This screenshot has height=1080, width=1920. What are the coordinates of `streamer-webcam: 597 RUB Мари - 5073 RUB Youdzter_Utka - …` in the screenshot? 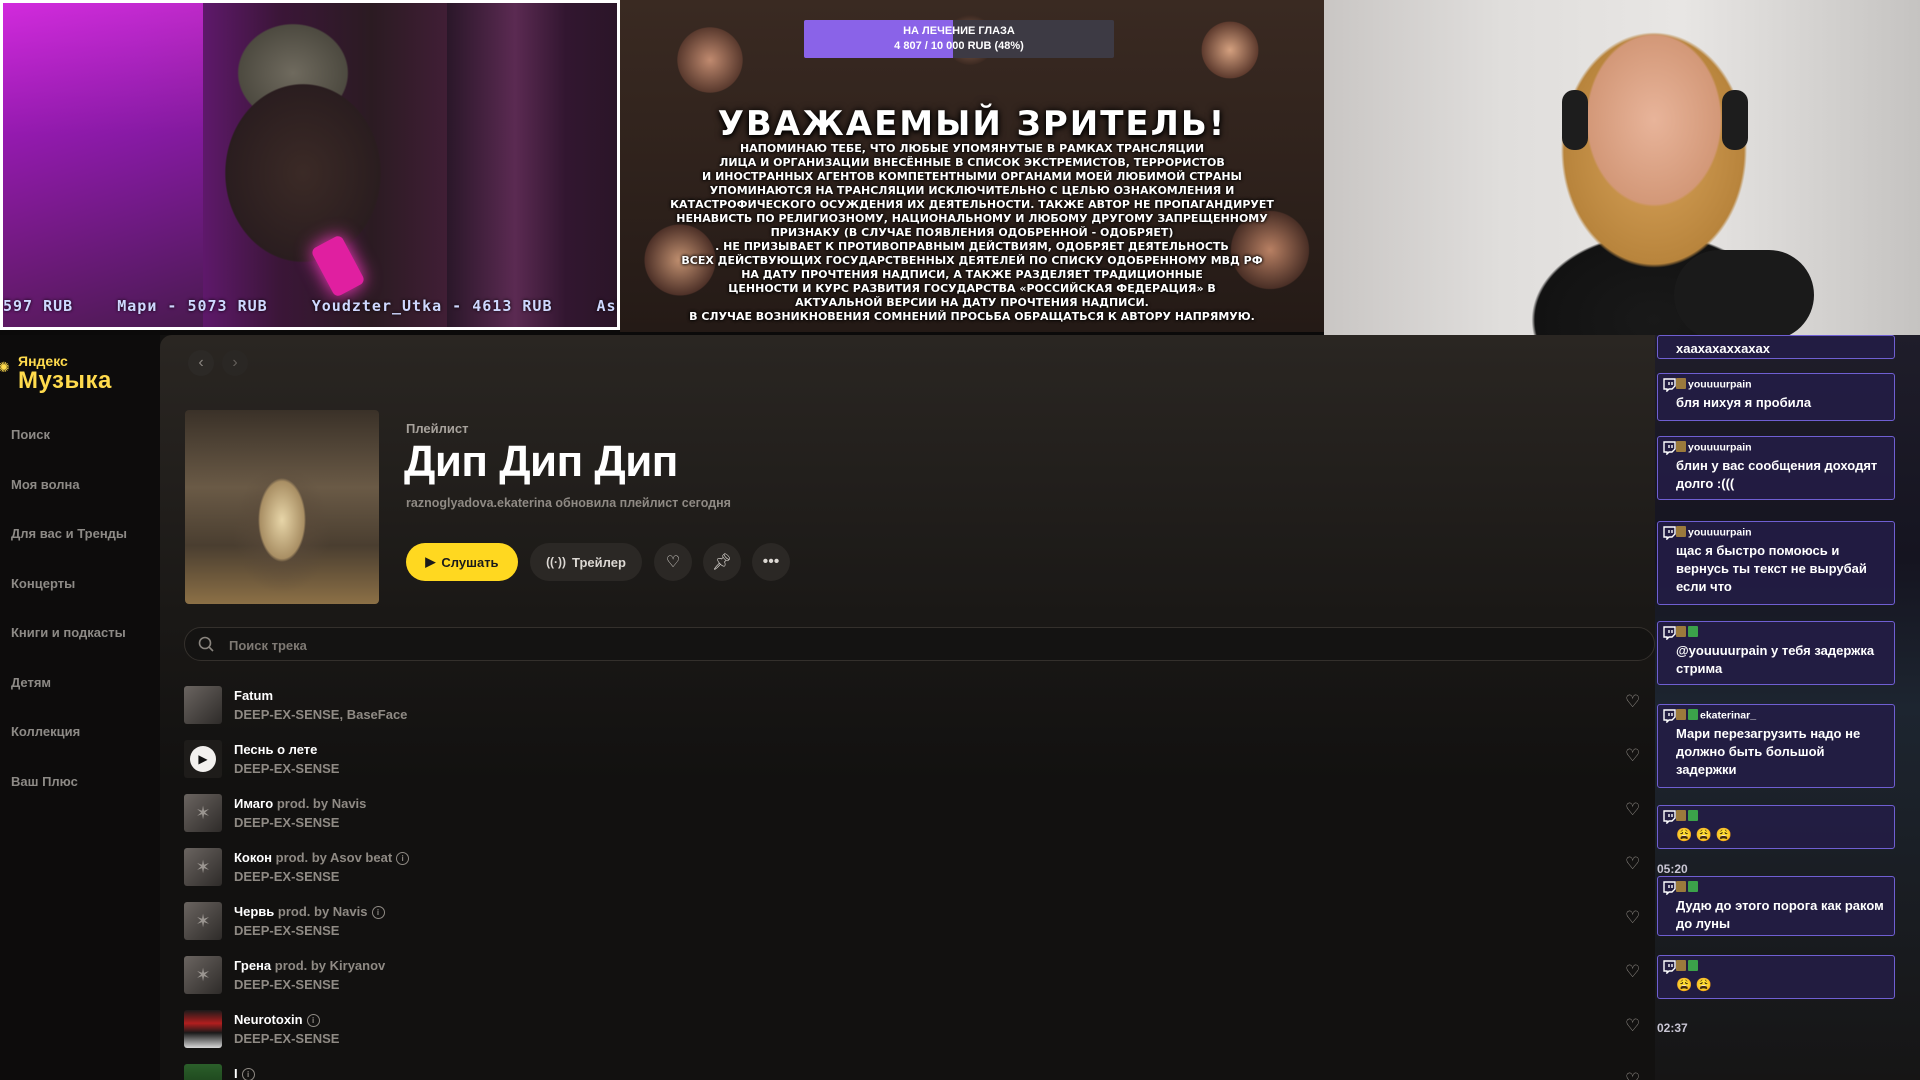 It's located at (310, 165).